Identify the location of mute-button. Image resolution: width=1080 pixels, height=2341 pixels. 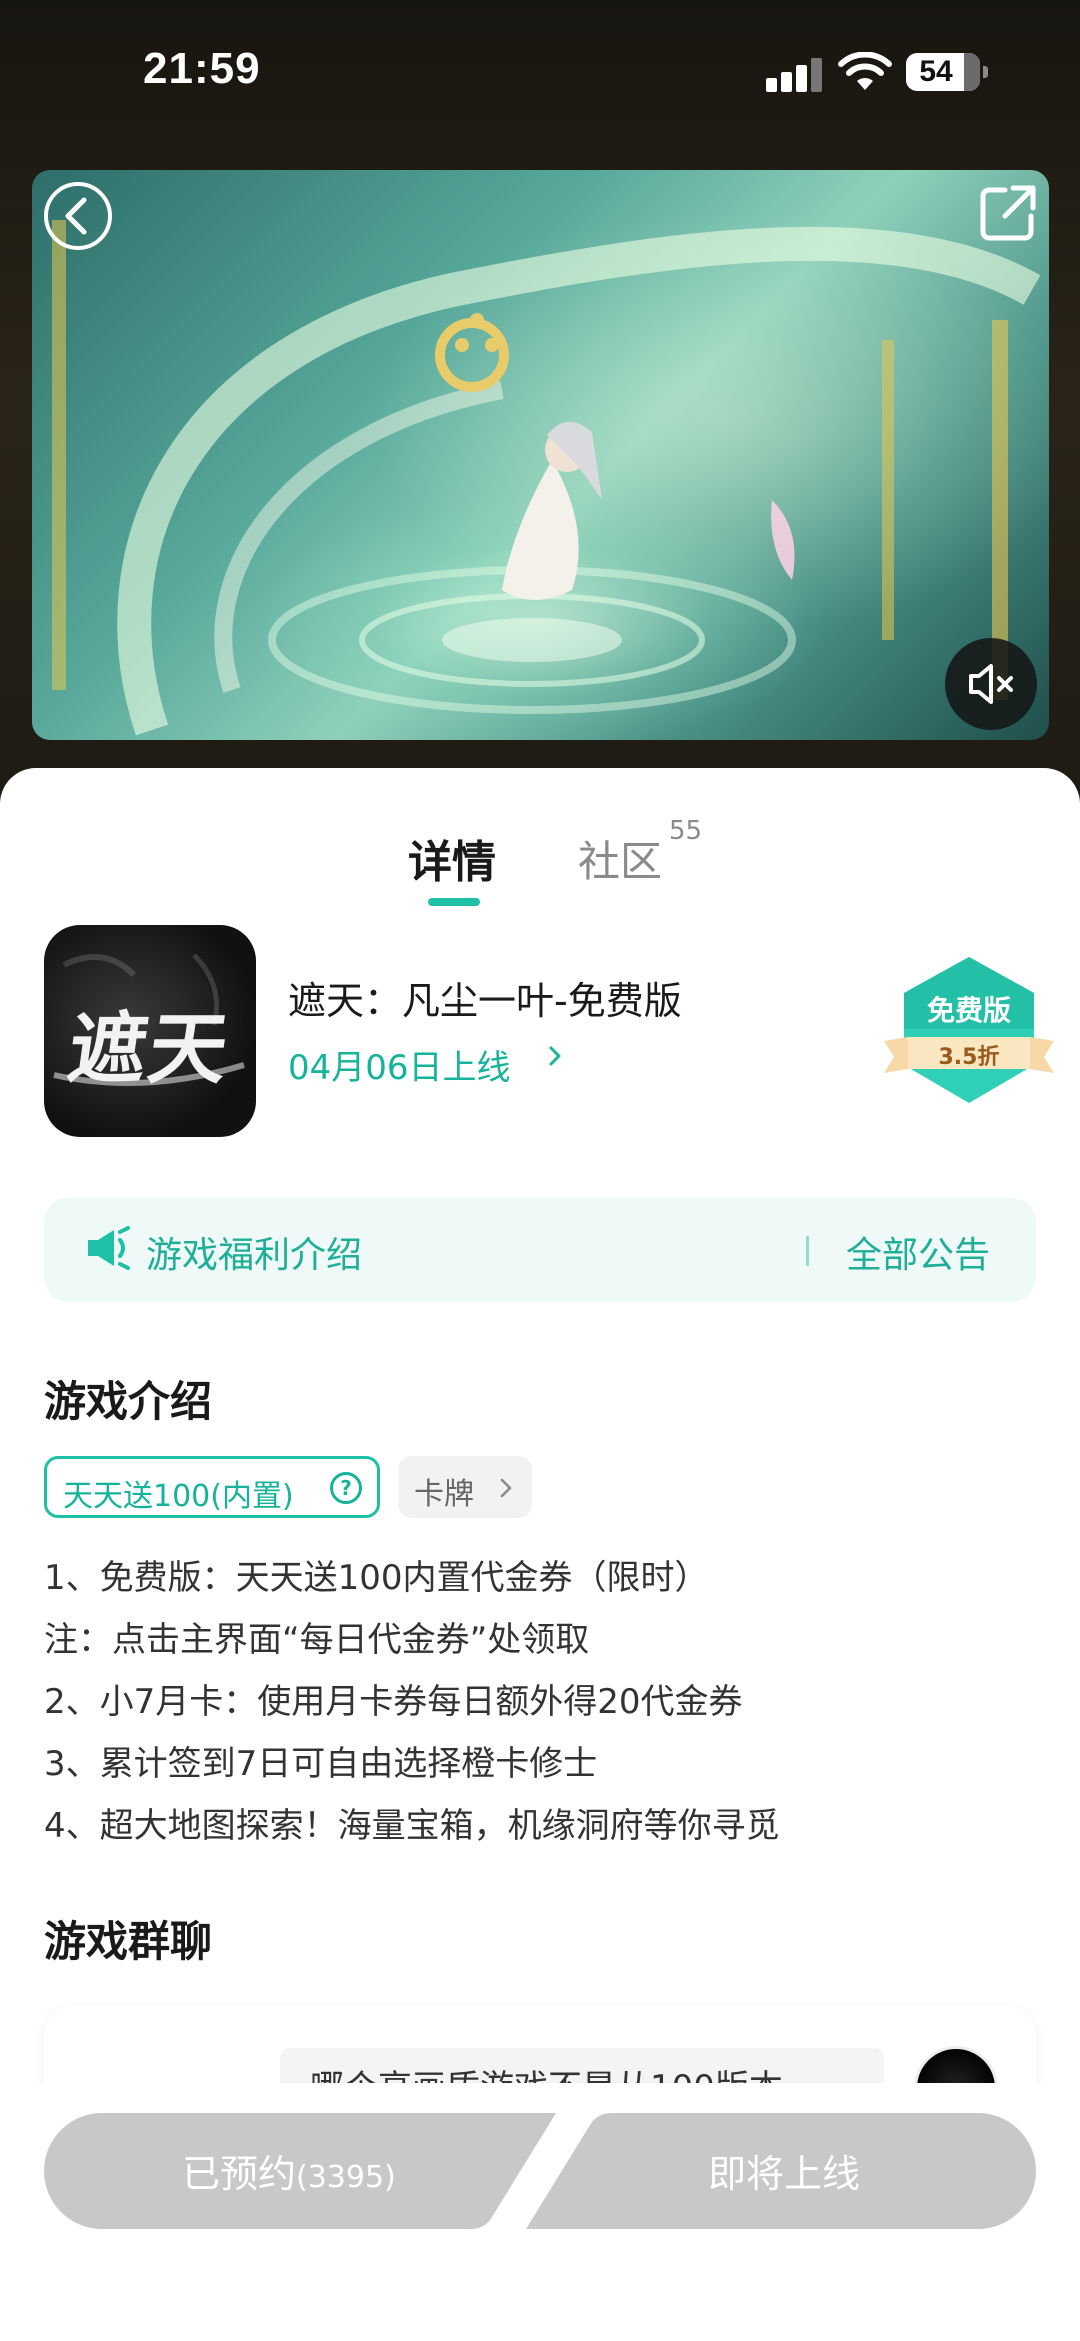
(991, 684).